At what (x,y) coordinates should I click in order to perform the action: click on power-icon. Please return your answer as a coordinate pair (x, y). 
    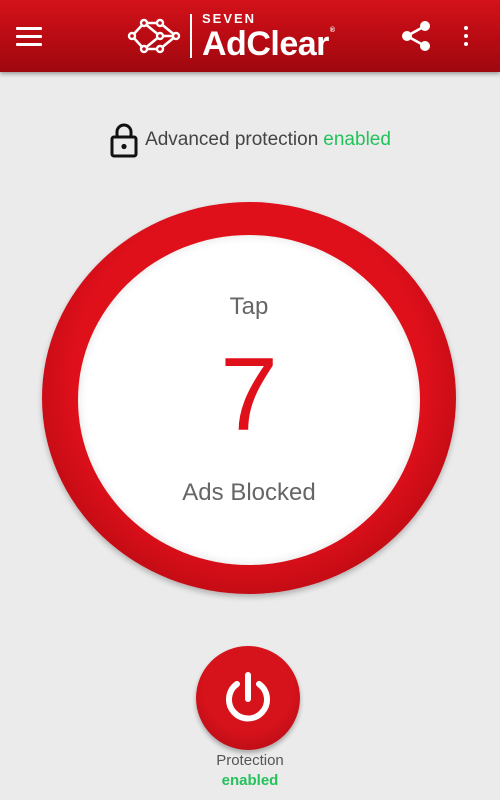
    Looking at the image, I should click on (248, 697).